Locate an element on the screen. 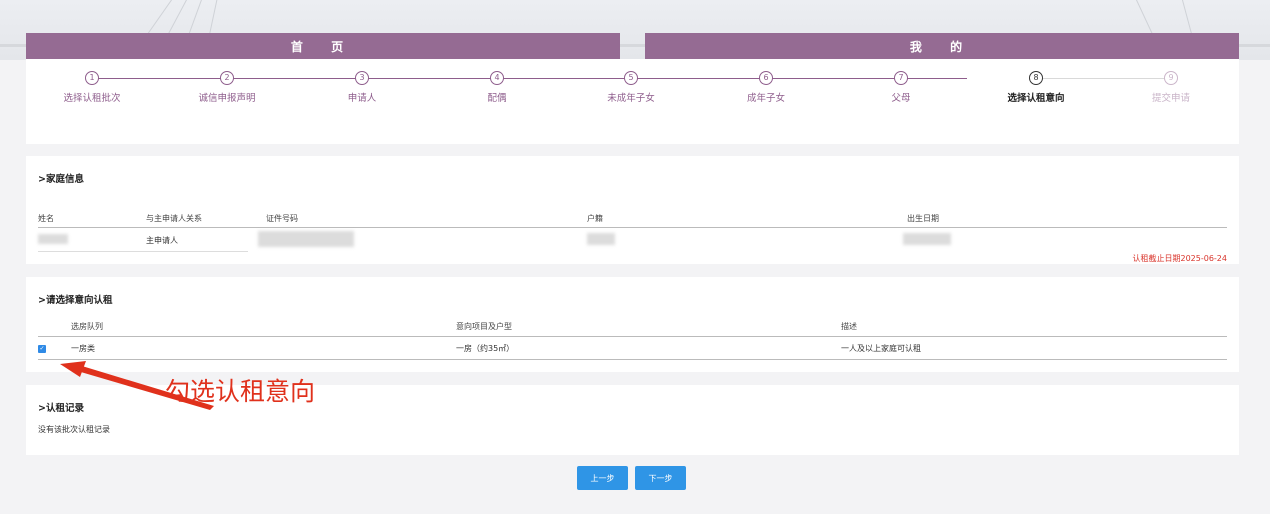 The height and width of the screenshot is (514, 1270). name-value-redacted is located at coordinates (53, 240).